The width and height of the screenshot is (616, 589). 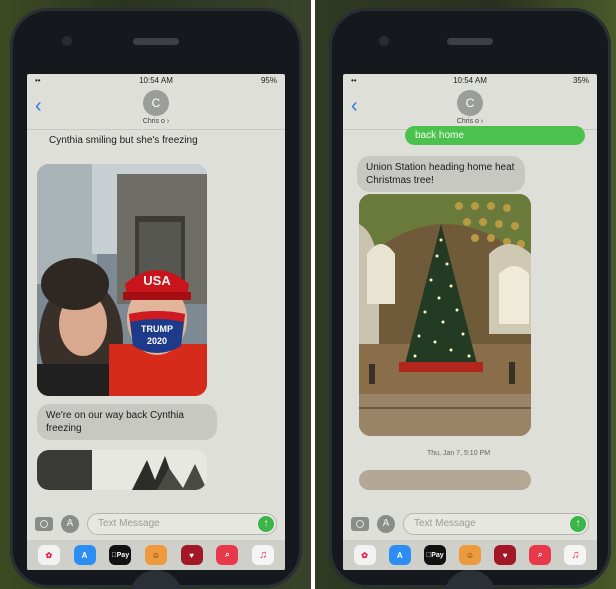 I want to click on christmas-tree-image, so click(x=445, y=315).